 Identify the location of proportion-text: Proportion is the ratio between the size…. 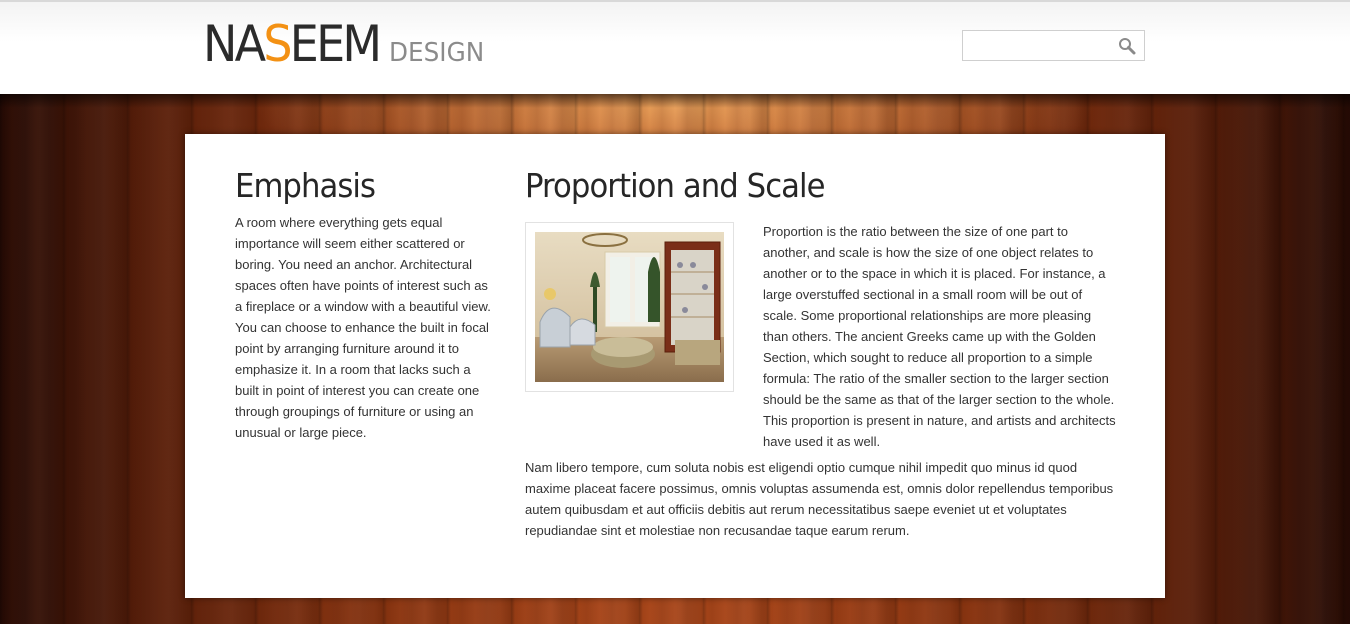
(939, 336).